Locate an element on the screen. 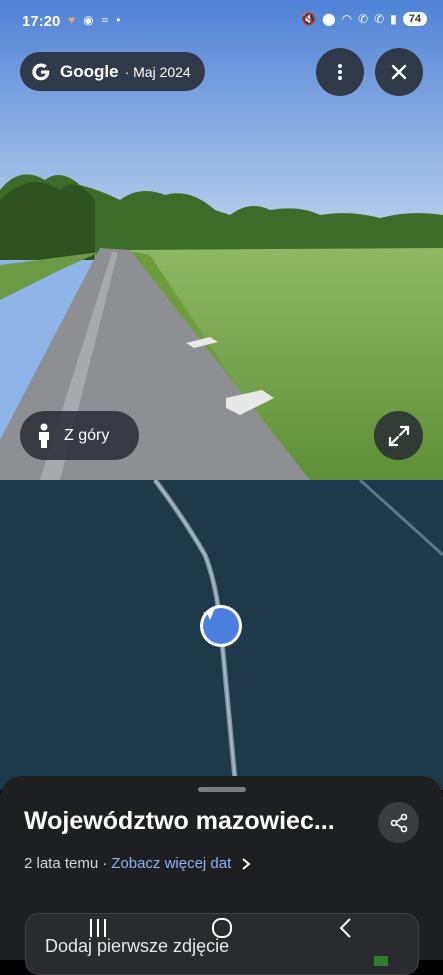 The width and height of the screenshot is (443, 975). recent-apps-icon is located at coordinates (98, 928).